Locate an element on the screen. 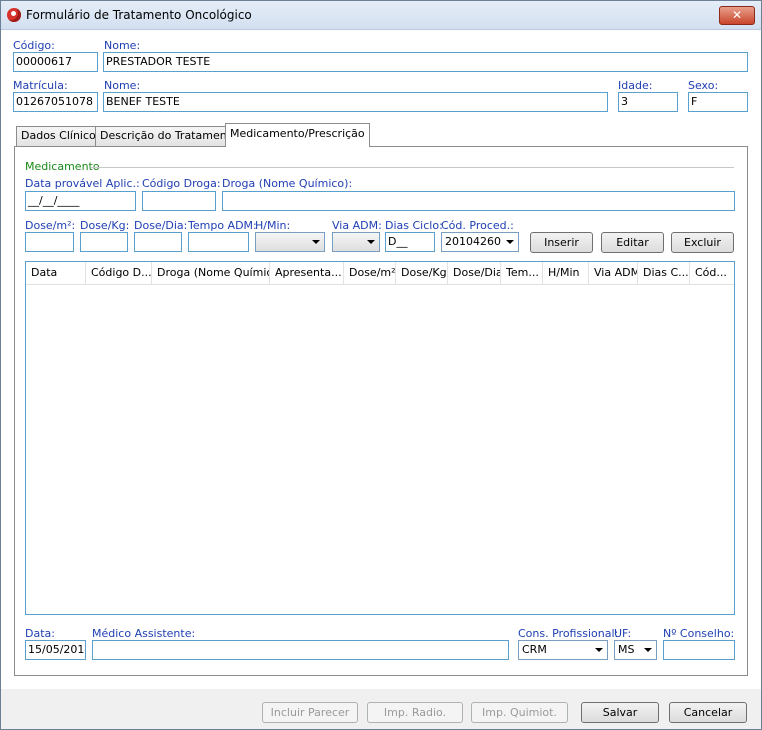 The image size is (762, 730). beneficiario-nome-field: BENEF TESTE is located at coordinates (355, 102).